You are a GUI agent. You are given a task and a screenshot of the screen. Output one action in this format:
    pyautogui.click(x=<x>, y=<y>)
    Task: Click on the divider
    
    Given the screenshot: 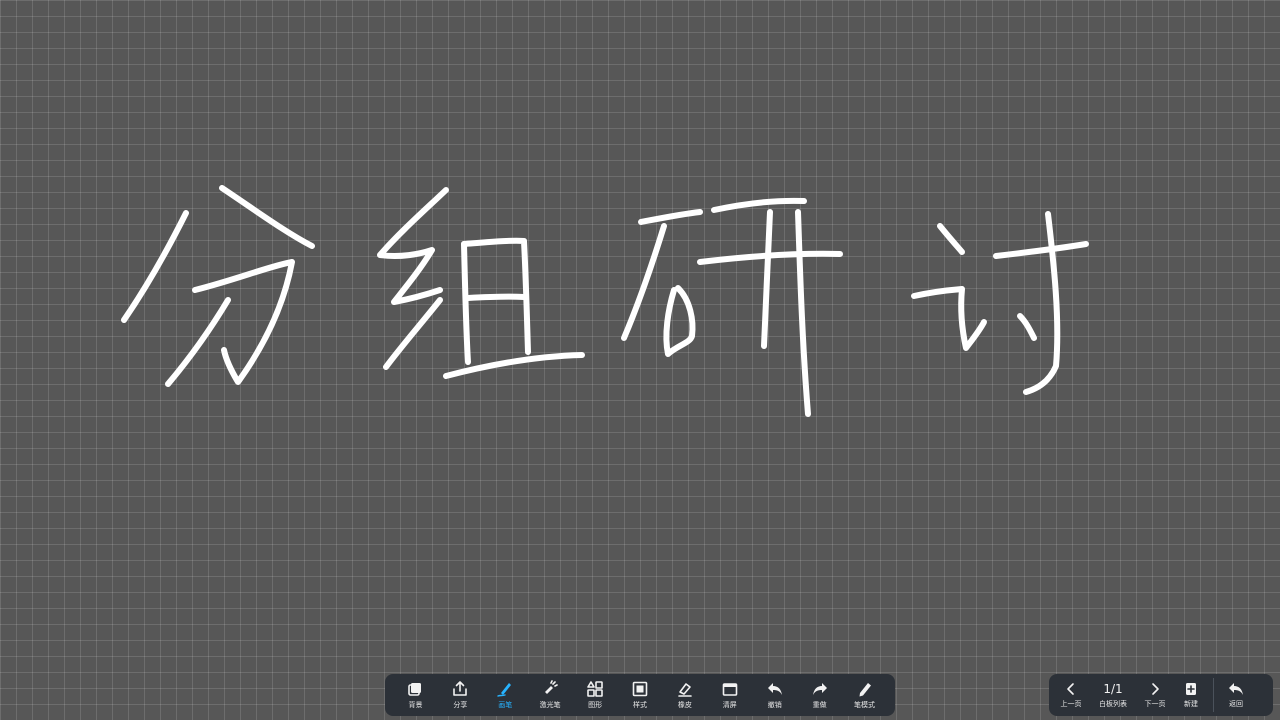 What is the action you would take?
    pyautogui.click(x=1213, y=695)
    